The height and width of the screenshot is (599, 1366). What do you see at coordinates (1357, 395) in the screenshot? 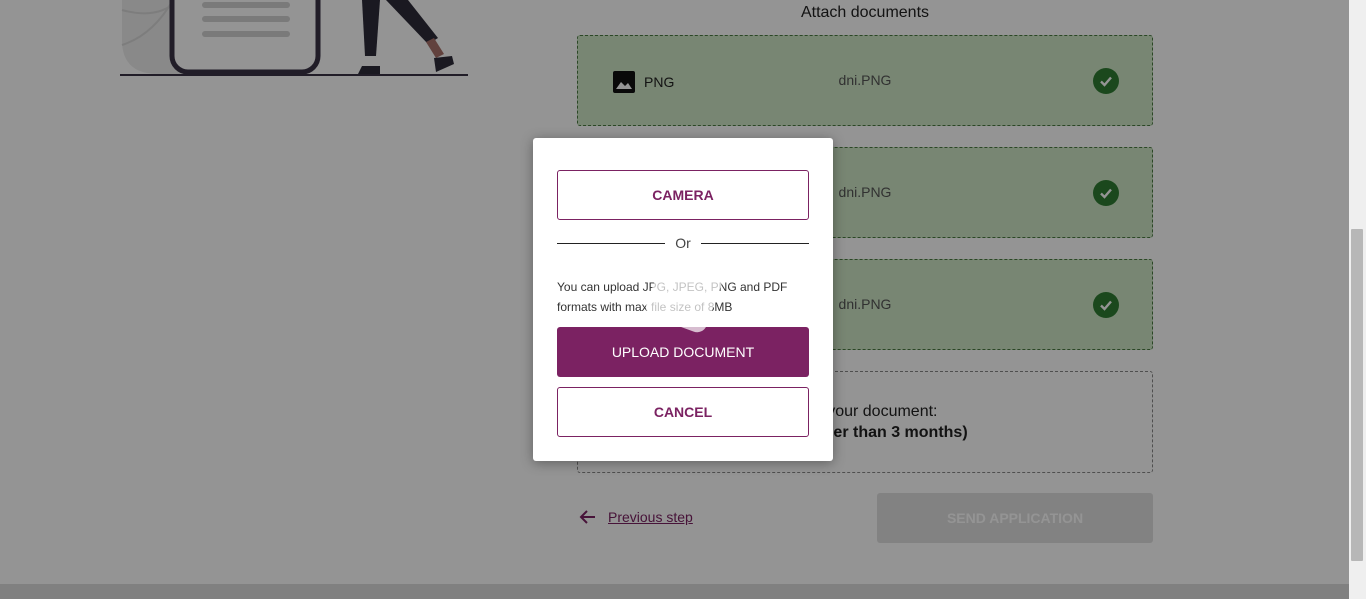
I see `scrollbar-thumb` at bounding box center [1357, 395].